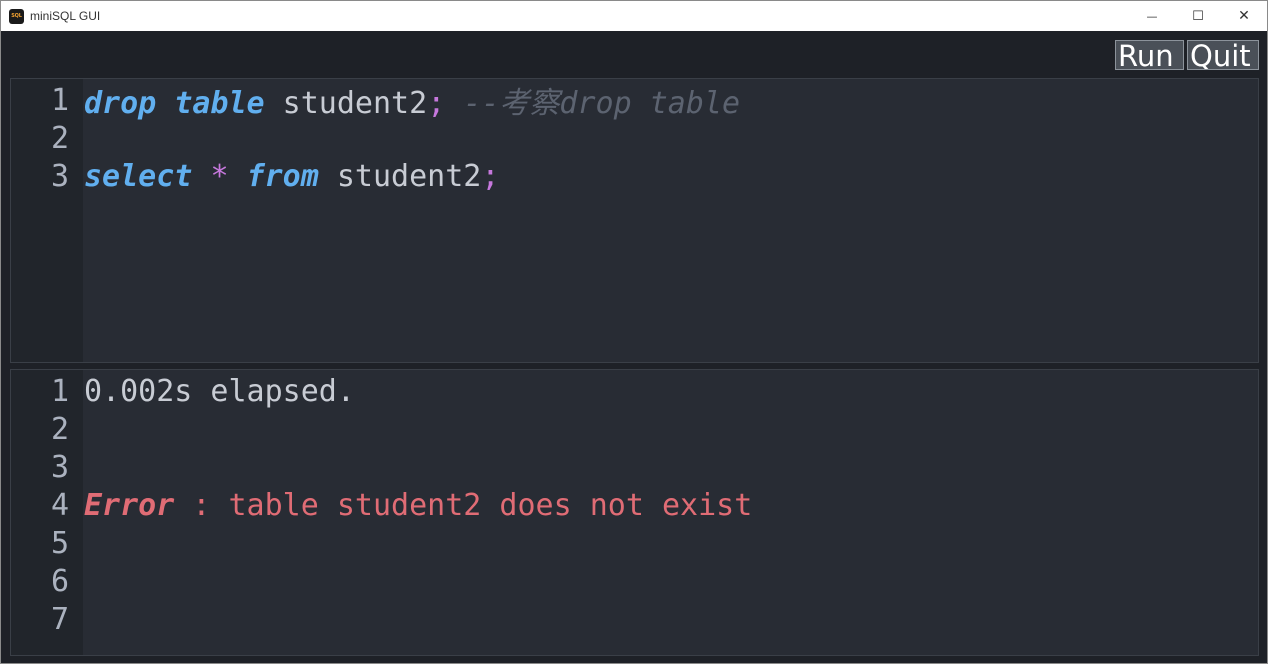 The image size is (1268, 664). Describe the element at coordinates (1244, 16) in the screenshot. I see `close-button: ✕` at that location.